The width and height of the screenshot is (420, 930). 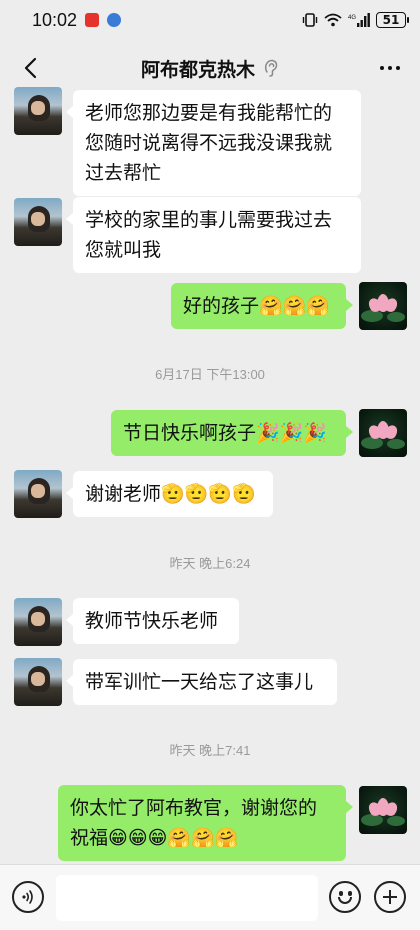 What do you see at coordinates (392, 20) in the screenshot?
I see `battery-indicator: 51` at bounding box center [392, 20].